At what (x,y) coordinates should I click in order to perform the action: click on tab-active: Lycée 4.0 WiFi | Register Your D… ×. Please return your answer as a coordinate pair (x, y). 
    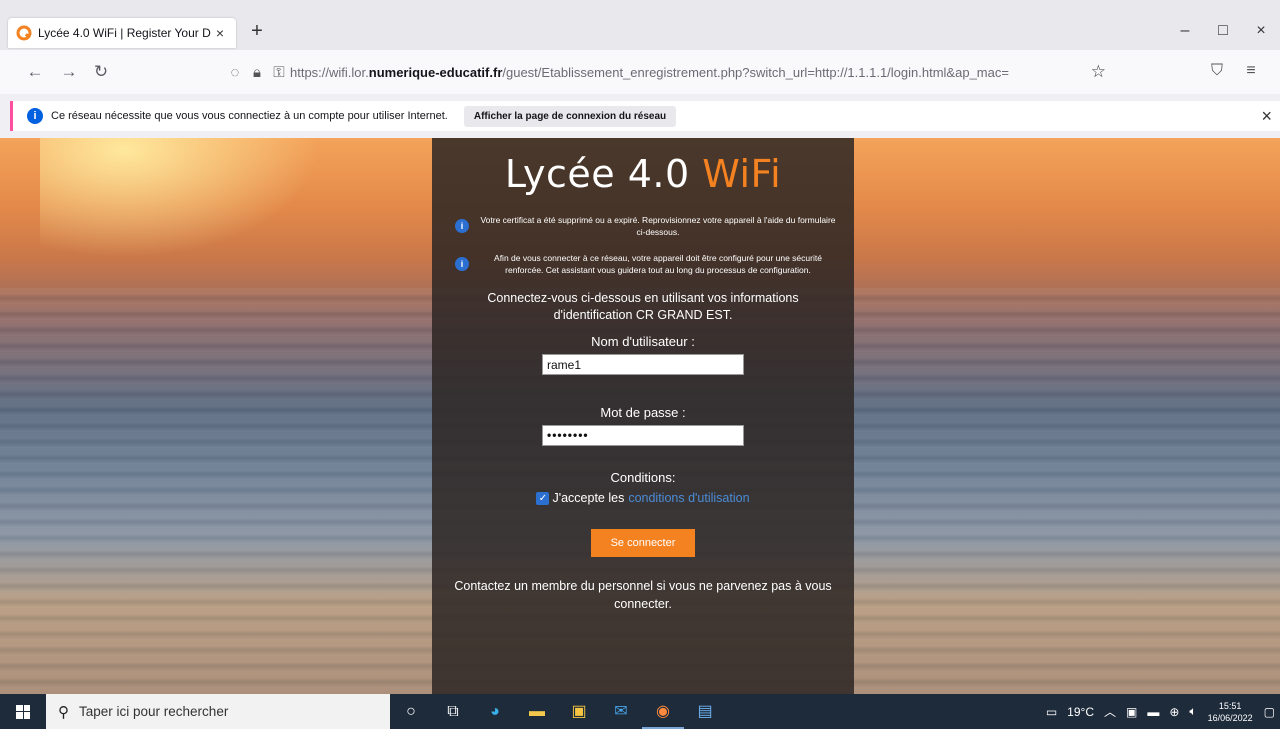
    Looking at the image, I should click on (122, 33).